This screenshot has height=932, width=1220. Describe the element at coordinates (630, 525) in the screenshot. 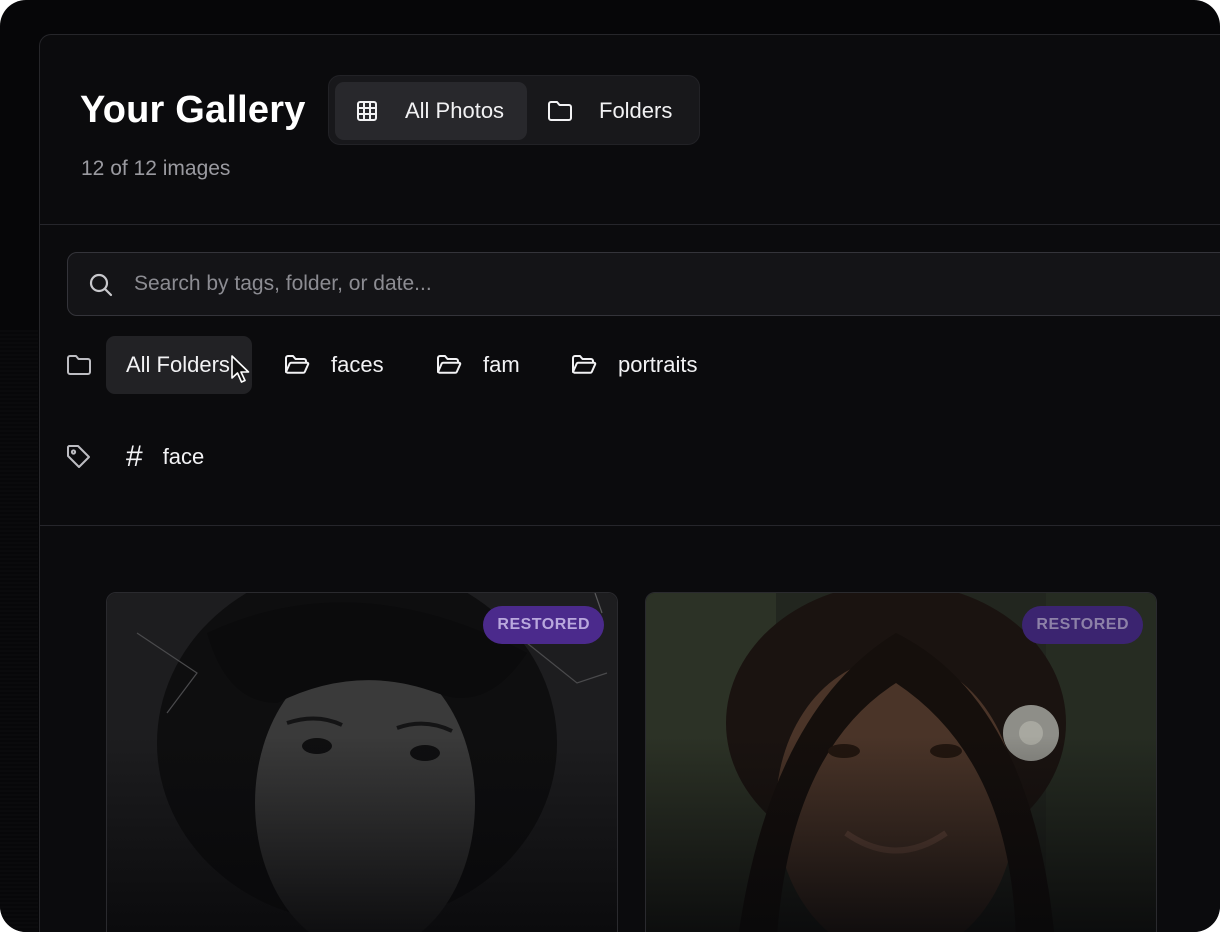

I see `filters-divider` at that location.